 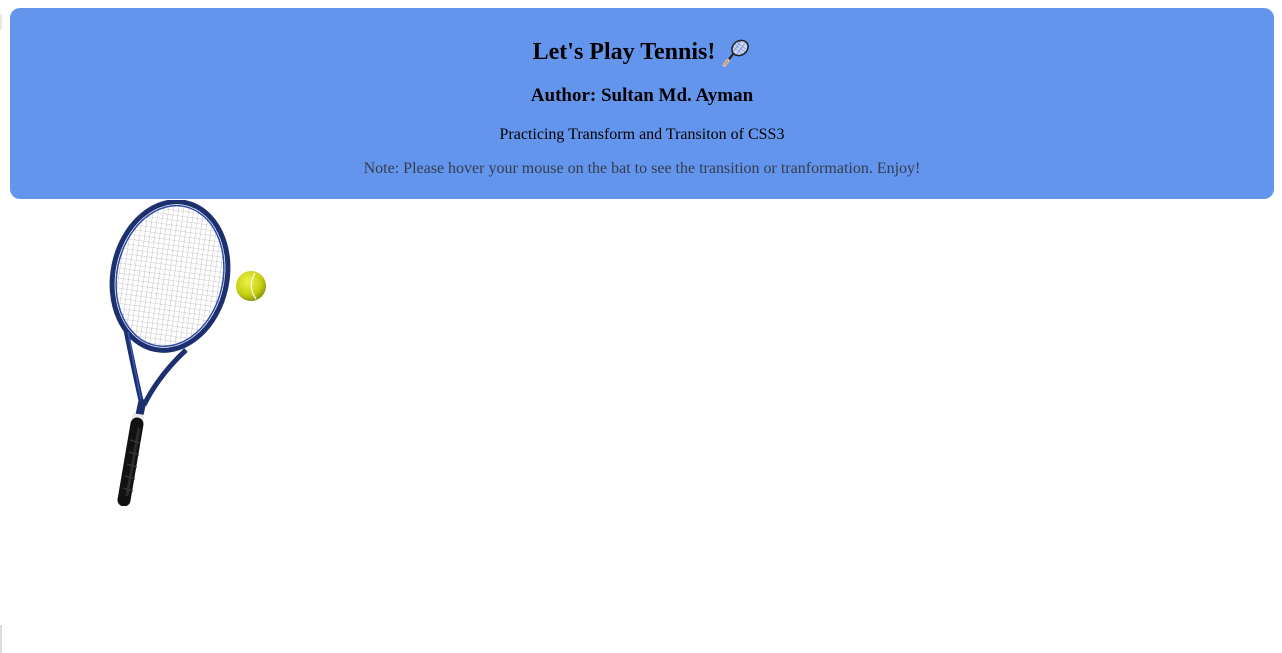 What do you see at coordinates (736, 52) in the screenshot?
I see `tennis-racket-icon` at bounding box center [736, 52].